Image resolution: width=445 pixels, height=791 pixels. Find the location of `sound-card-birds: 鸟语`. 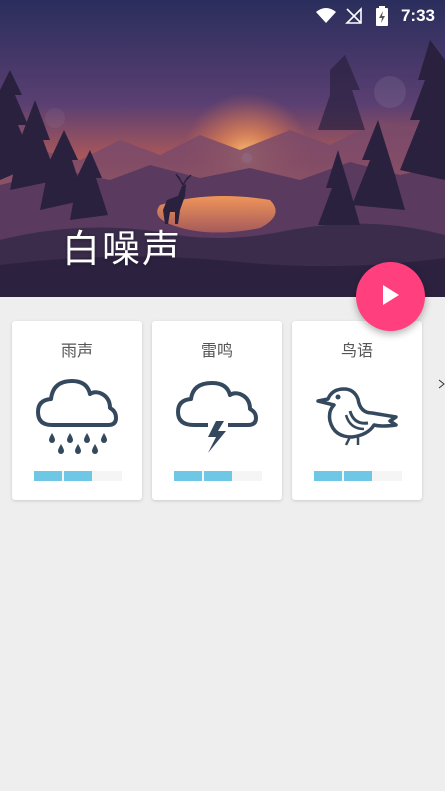

sound-card-birds: 鸟语 is located at coordinates (357, 410).